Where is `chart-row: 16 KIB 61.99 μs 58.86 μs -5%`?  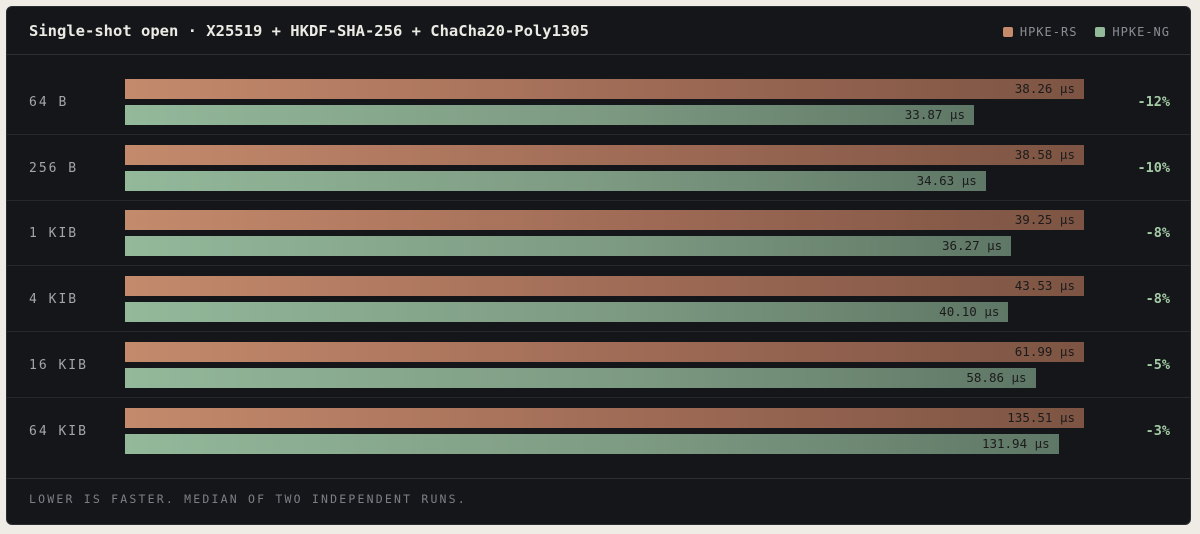
chart-row: 16 KIB 61.99 μs 58.86 μs -5% is located at coordinates (598, 368).